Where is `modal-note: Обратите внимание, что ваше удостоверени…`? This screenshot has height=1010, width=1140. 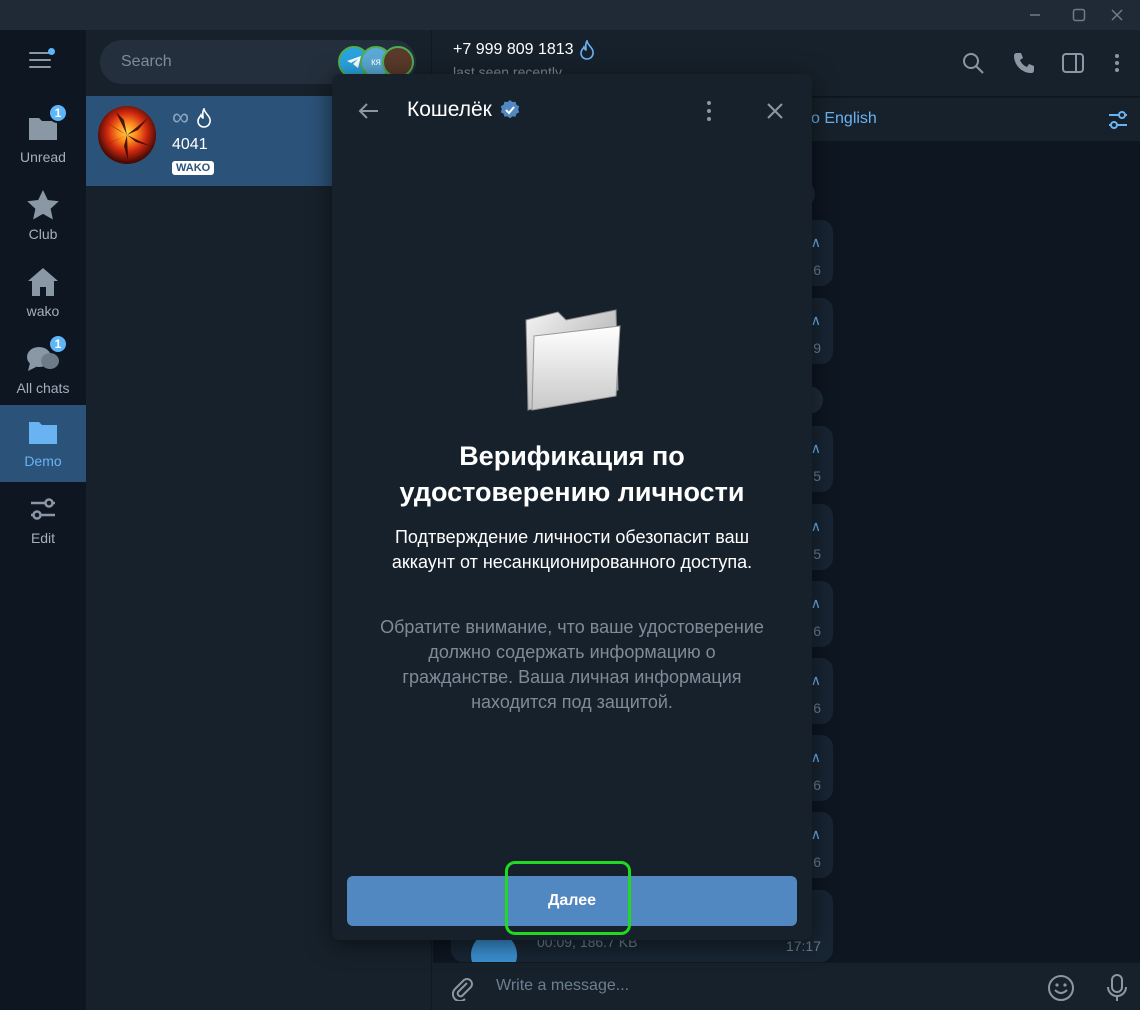 modal-note: Обратите внимание, что ваше удостоверени… is located at coordinates (572, 664).